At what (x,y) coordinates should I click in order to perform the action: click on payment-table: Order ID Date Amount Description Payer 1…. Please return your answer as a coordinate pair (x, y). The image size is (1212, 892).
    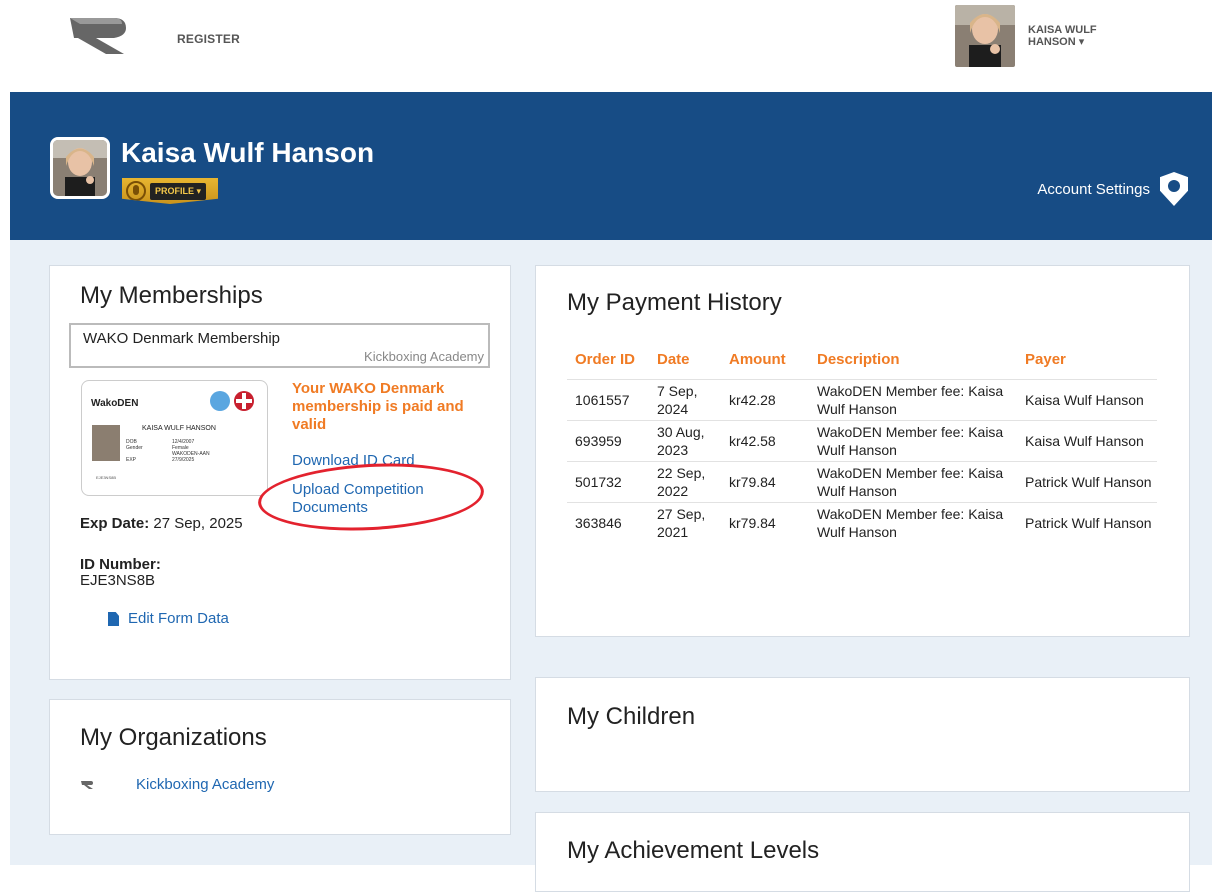
    Looking at the image, I should click on (862, 442).